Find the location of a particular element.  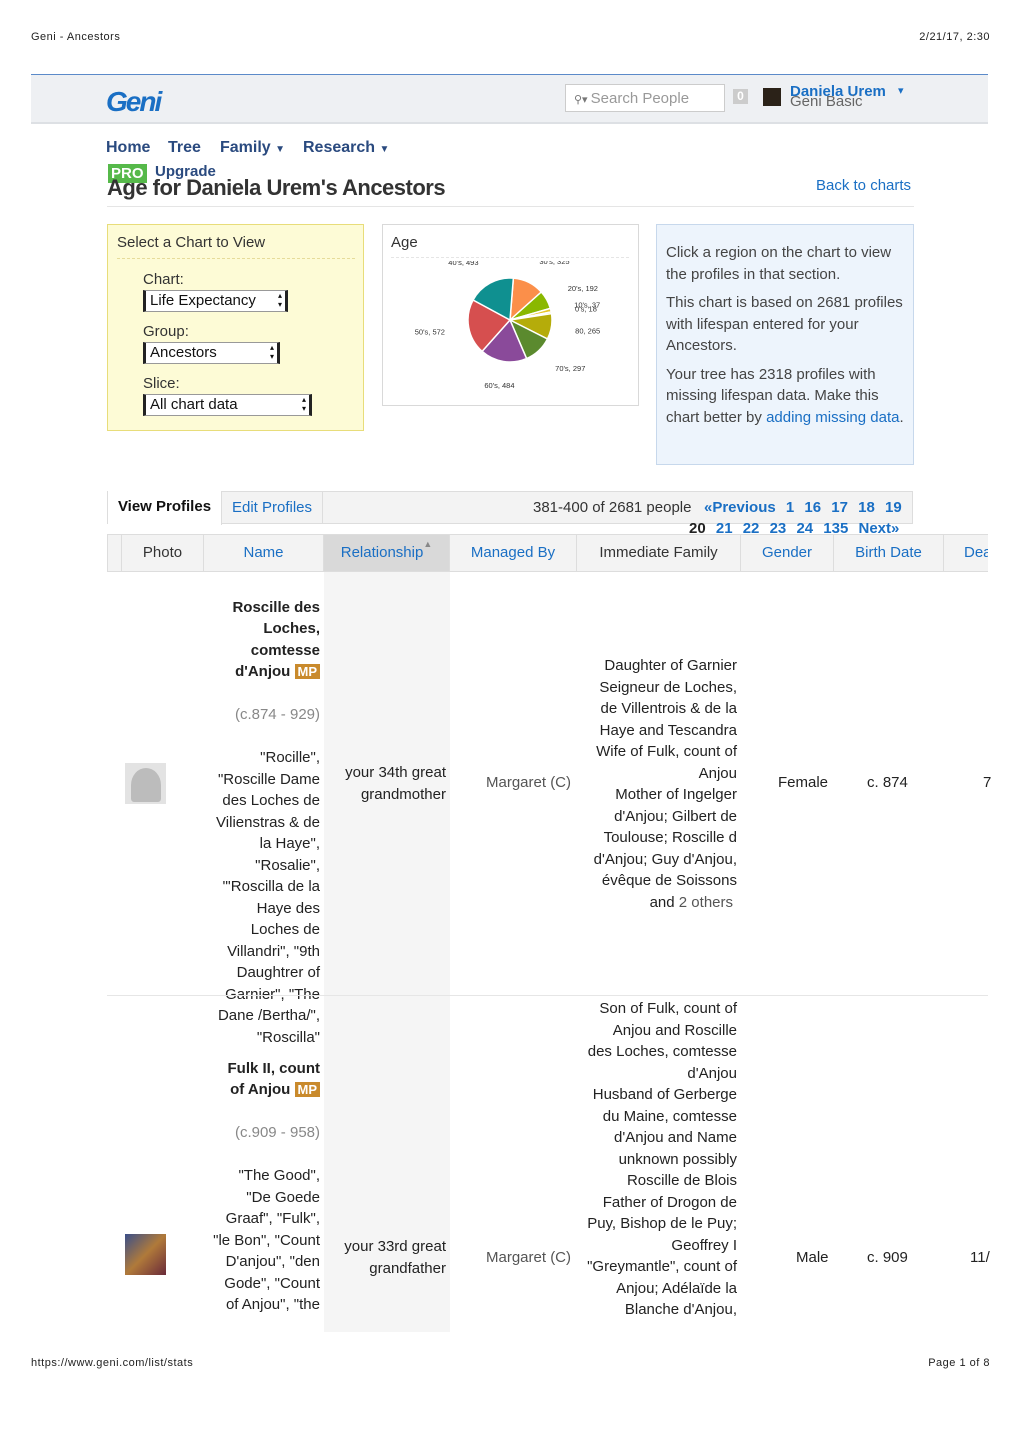

col-photo: Photo is located at coordinates (163, 553).